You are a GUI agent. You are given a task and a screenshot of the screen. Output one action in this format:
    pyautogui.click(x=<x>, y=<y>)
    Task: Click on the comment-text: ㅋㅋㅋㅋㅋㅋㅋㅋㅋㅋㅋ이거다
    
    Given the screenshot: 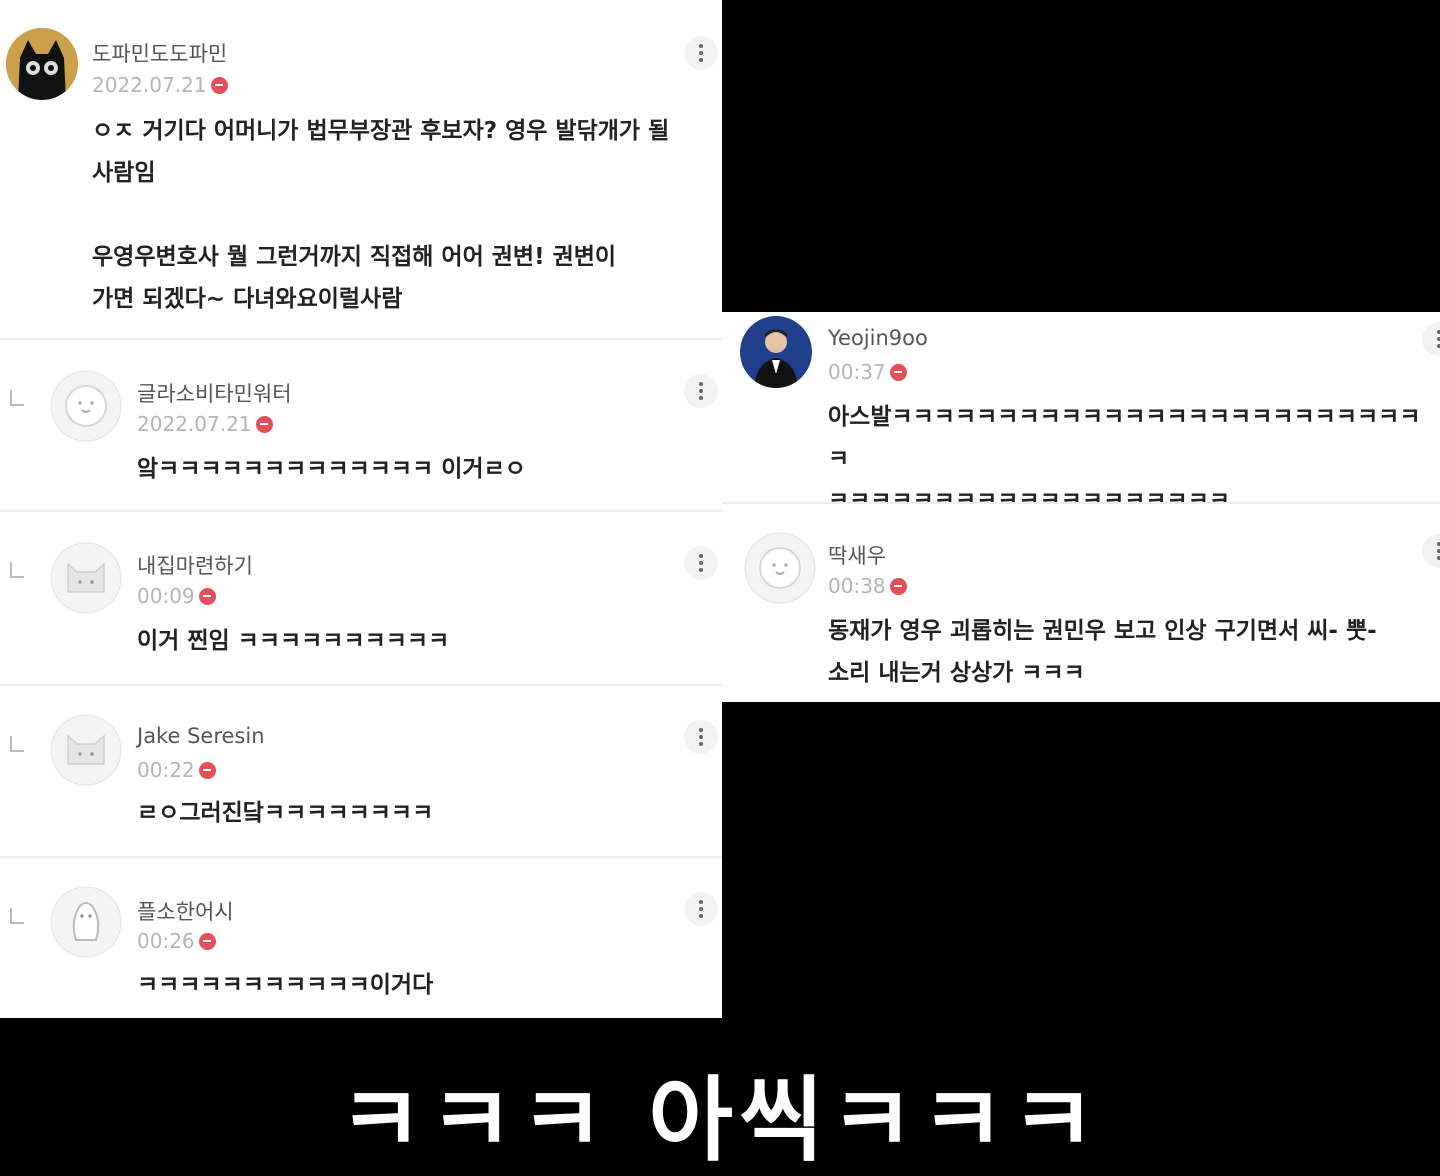 What is the action you would take?
    pyautogui.click(x=285, y=985)
    